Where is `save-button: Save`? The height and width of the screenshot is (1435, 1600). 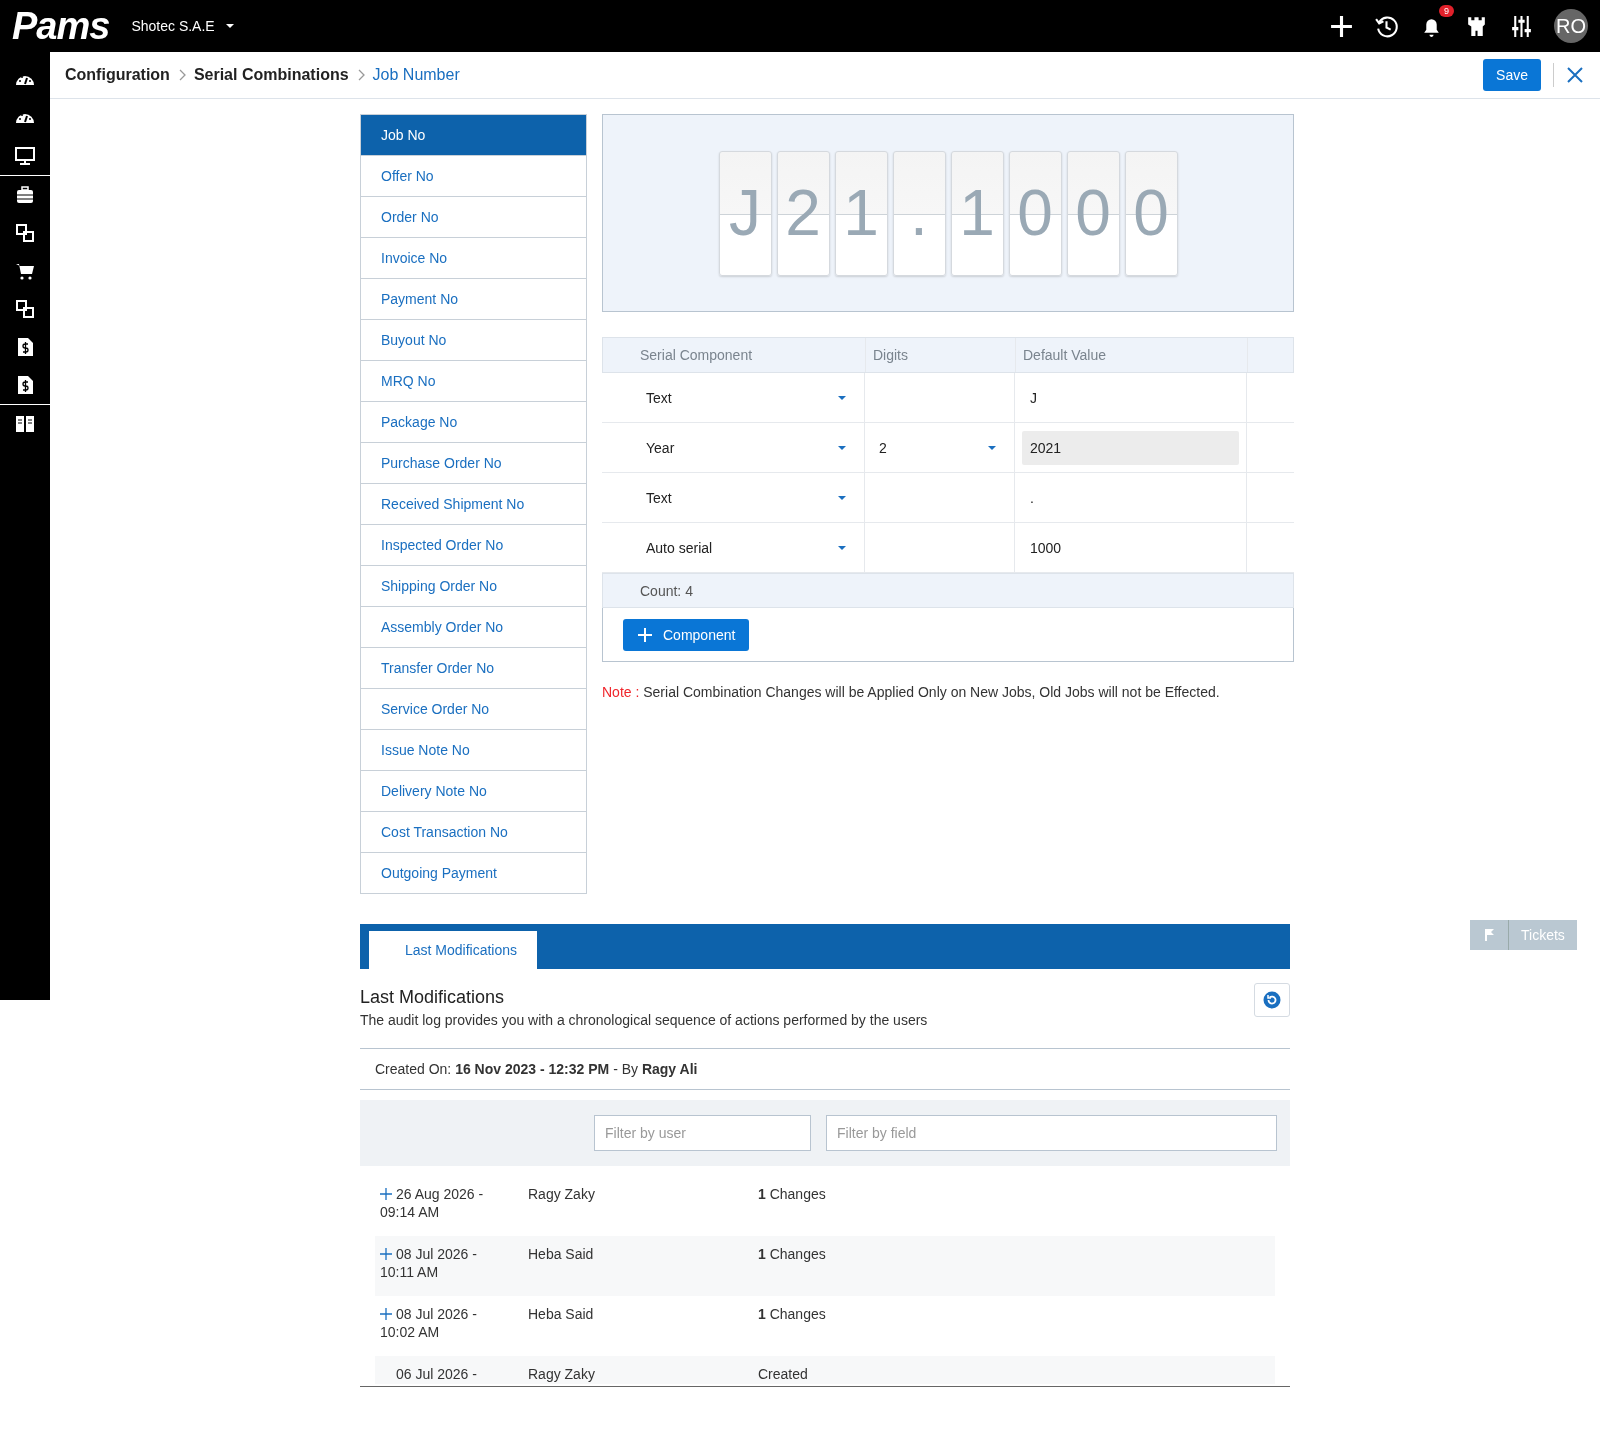
save-button: Save is located at coordinates (1512, 75).